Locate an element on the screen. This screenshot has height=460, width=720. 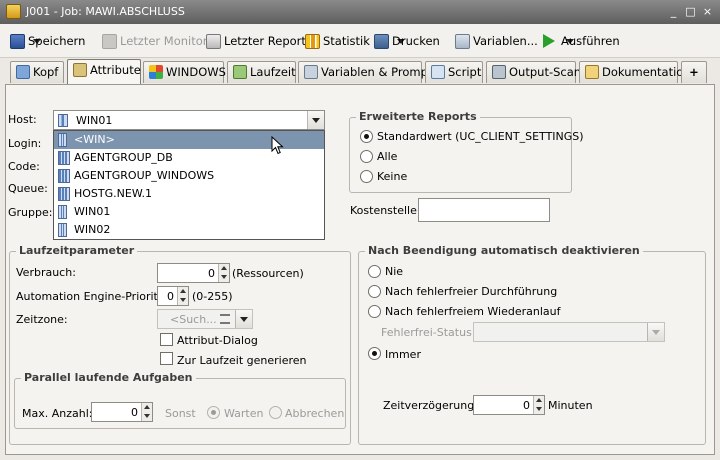
attribute-dialog-checkbox is located at coordinates (166, 339).